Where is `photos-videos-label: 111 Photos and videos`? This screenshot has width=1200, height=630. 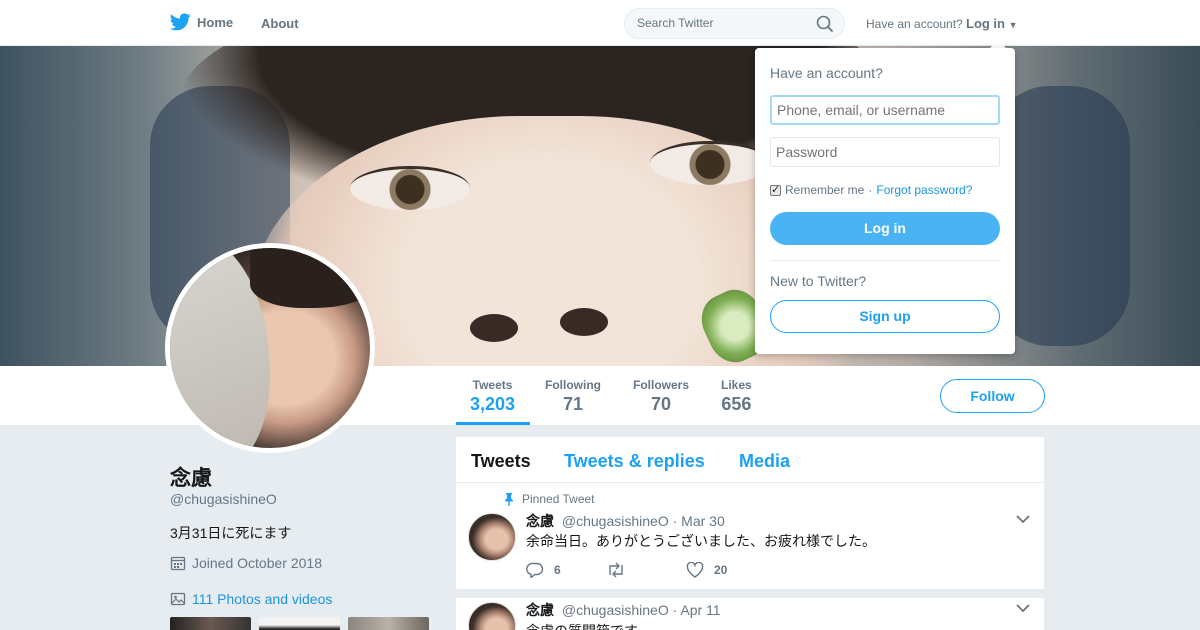
photos-videos-label: 111 Photos and videos is located at coordinates (262, 599).